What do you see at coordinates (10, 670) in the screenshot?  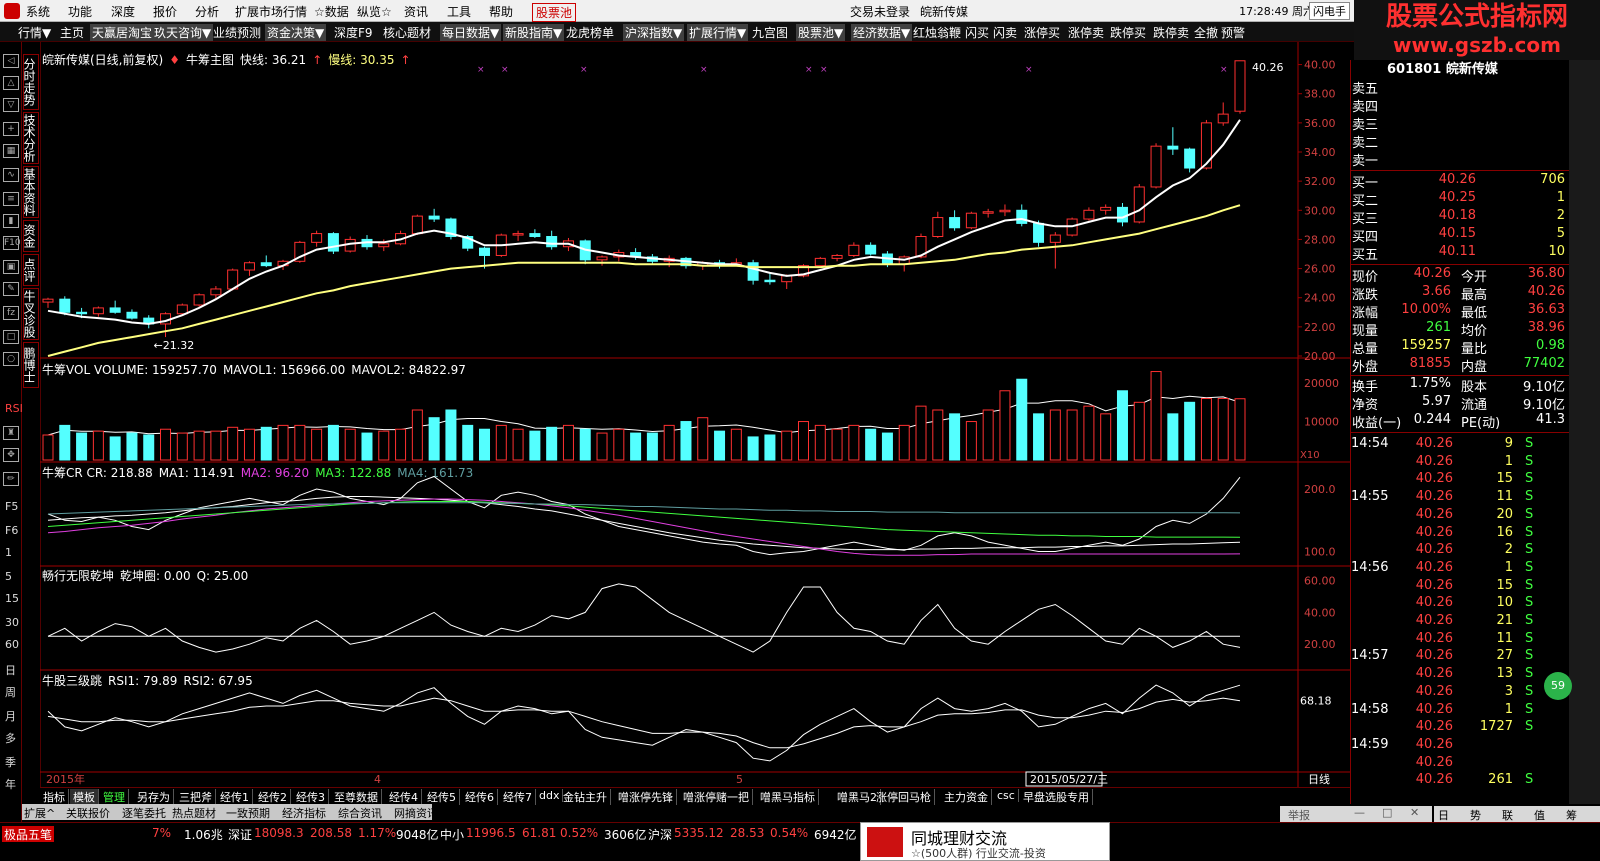 I see `period-day: 日` at bounding box center [10, 670].